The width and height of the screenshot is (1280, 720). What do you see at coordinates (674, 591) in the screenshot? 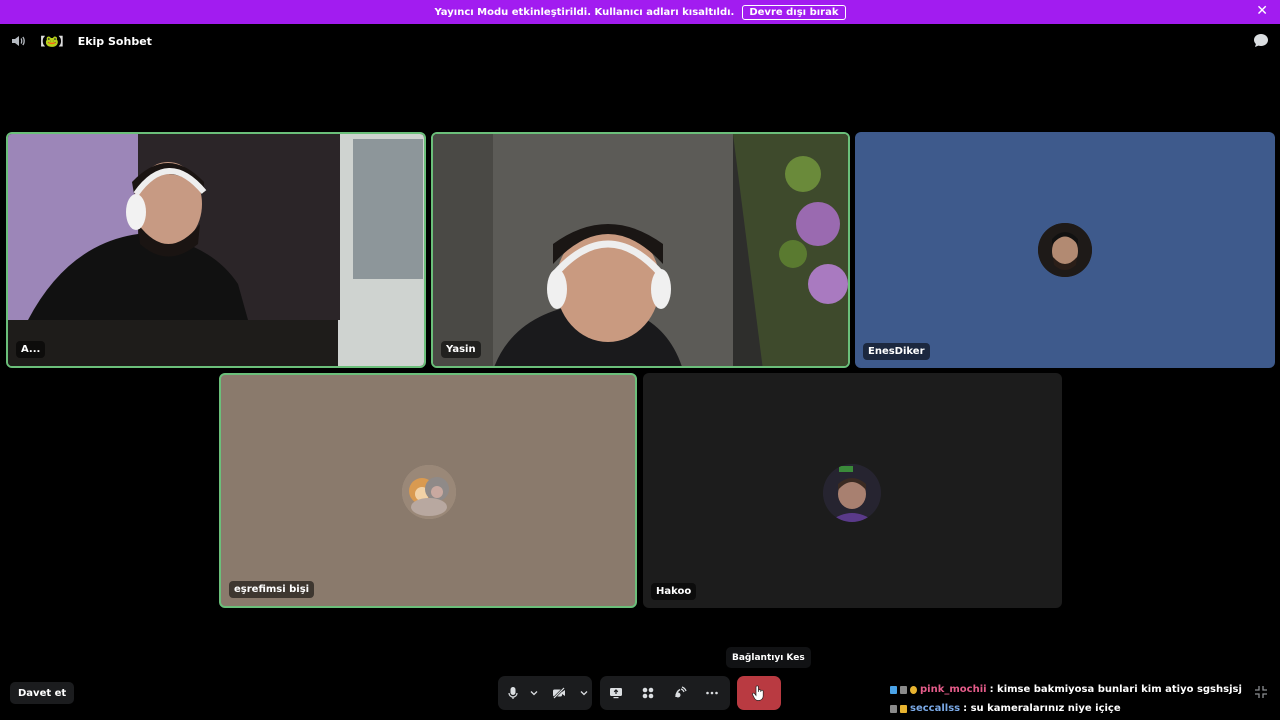
I see `participant-name-tag: Hakoo` at bounding box center [674, 591].